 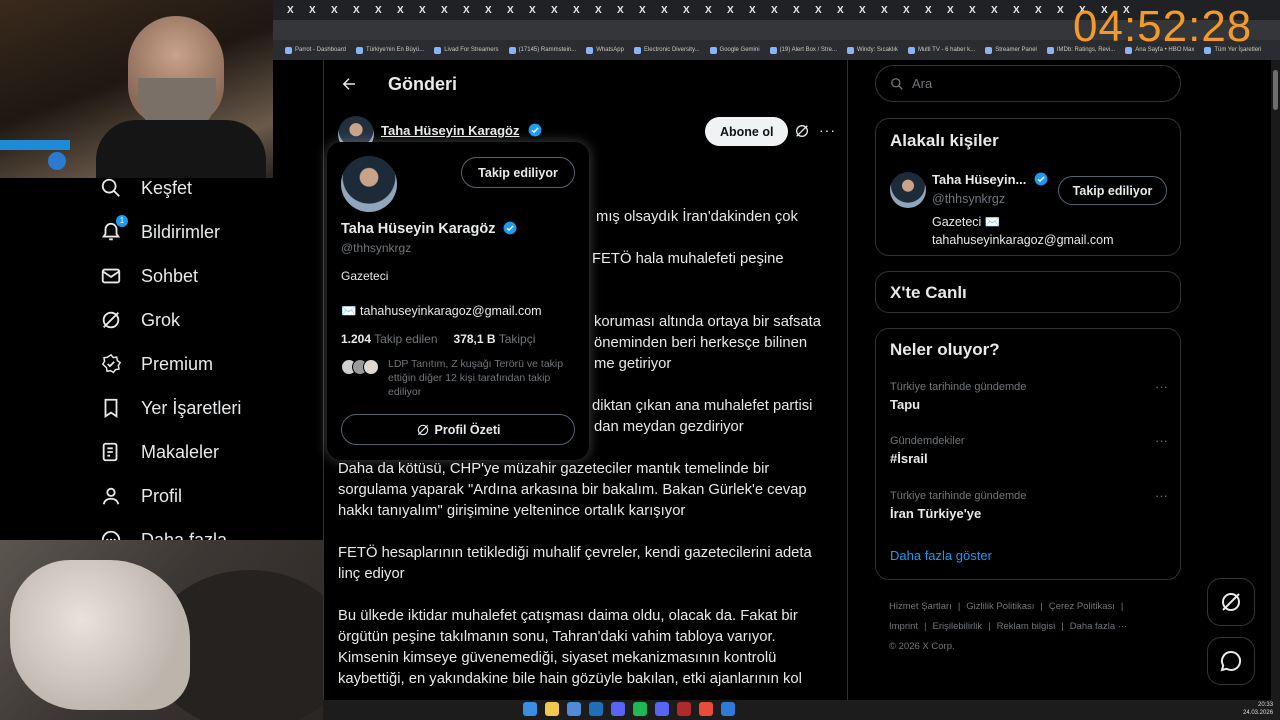 I want to click on following-stat: 1.204 Takip edilen, so click(x=389, y=339).